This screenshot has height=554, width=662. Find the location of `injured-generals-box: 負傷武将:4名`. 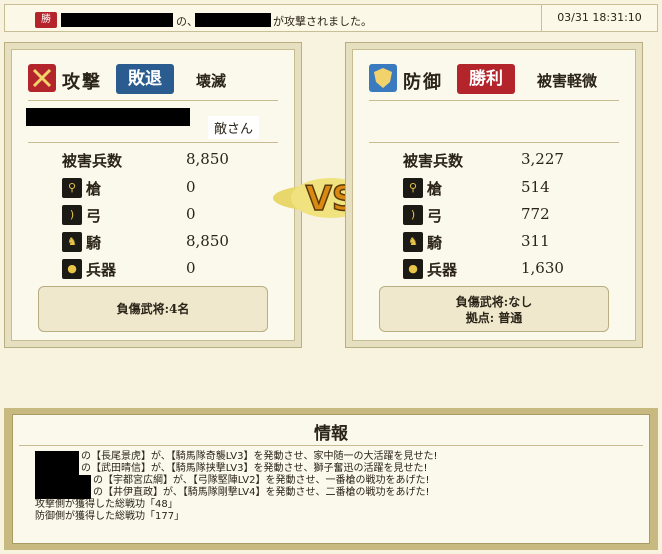

injured-generals-box: 負傷武将:4名 is located at coordinates (153, 309).